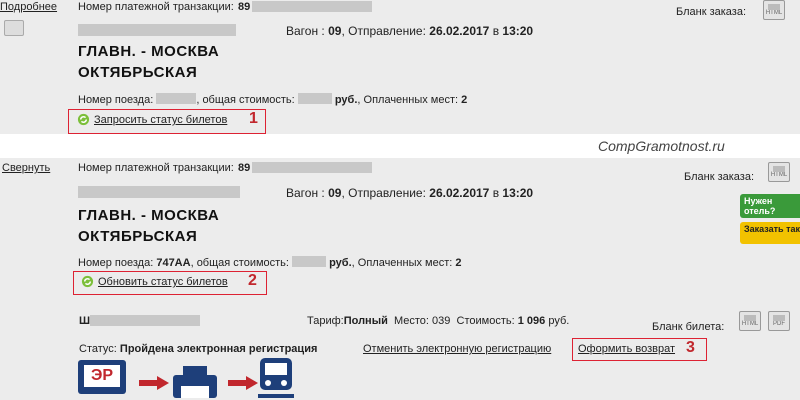 The width and height of the screenshot is (800, 400). I want to click on request-status-button: Запросить статус билетов, so click(152, 119).